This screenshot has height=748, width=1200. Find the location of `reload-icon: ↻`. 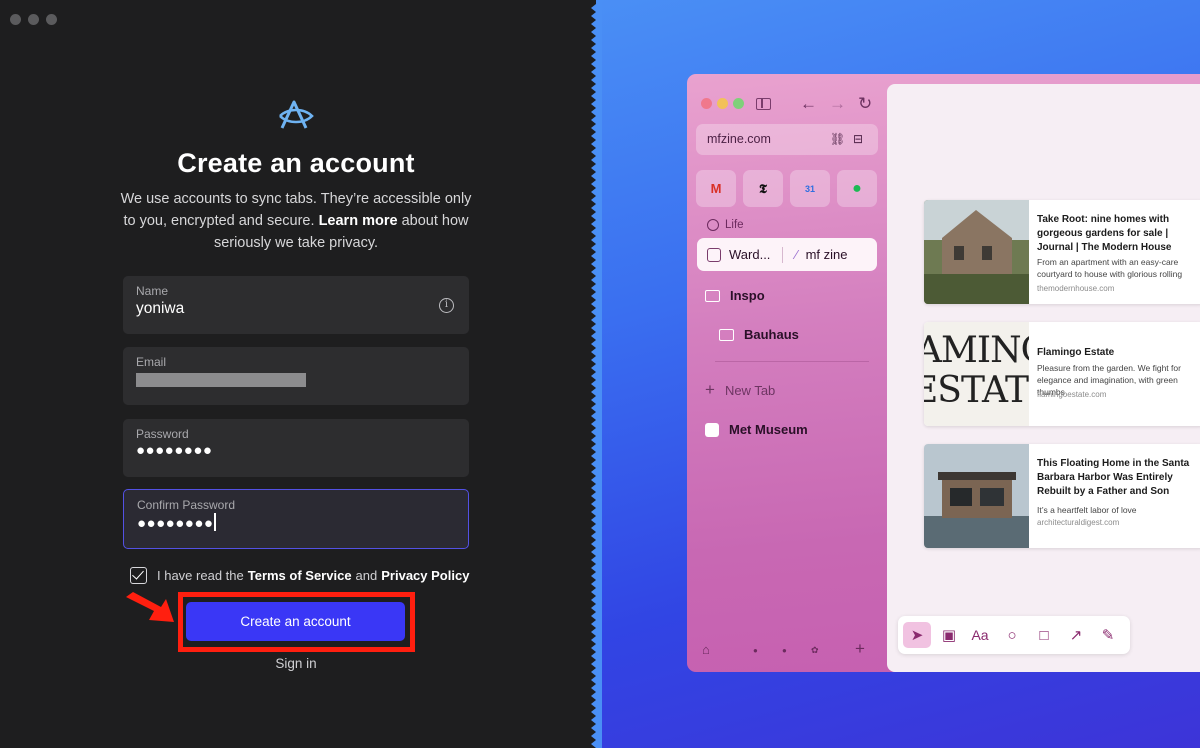

reload-icon: ↻ is located at coordinates (865, 103).